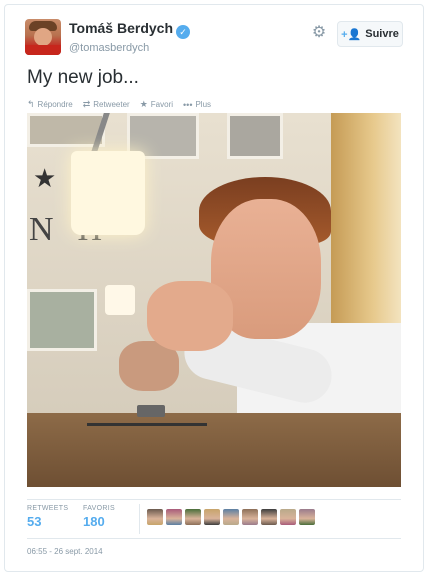 This screenshot has height=576, width=428. What do you see at coordinates (151, 411) in the screenshot?
I see `watch-part` at bounding box center [151, 411].